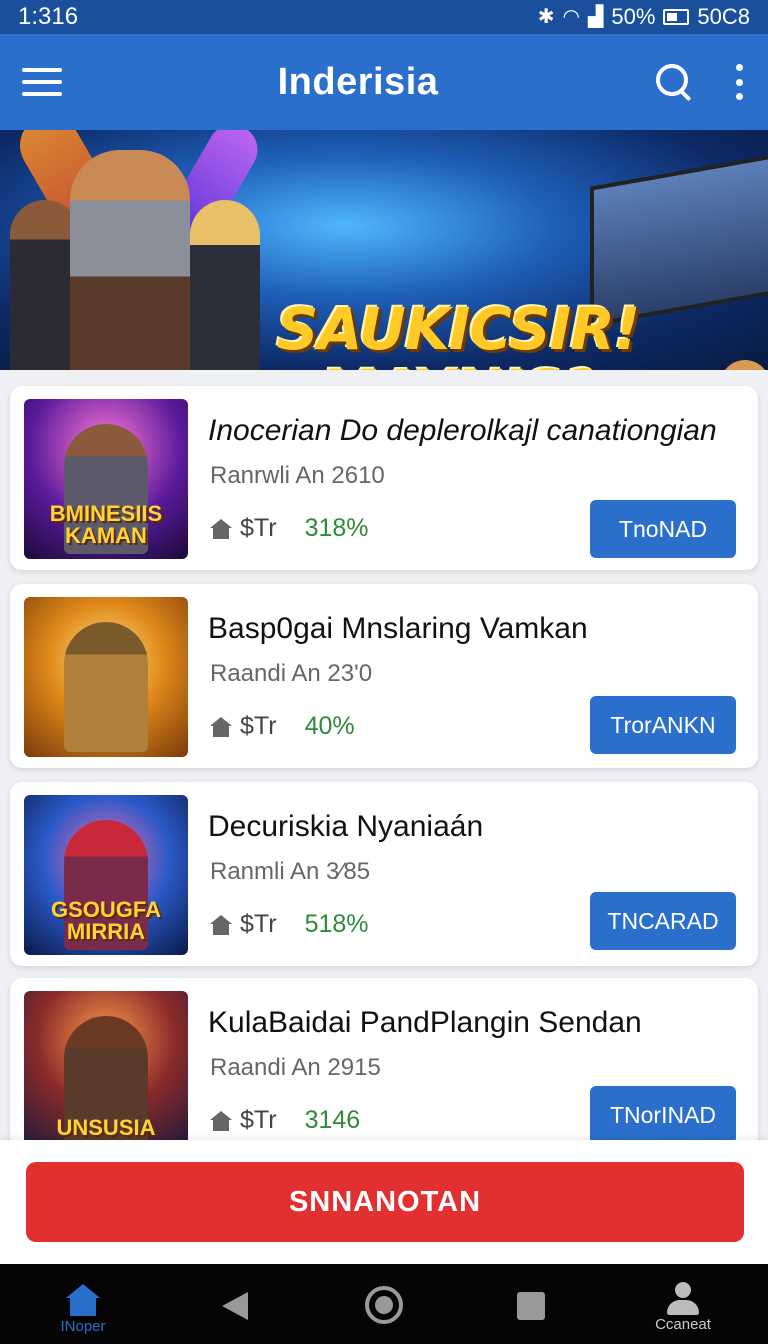 This screenshot has width=768, height=1344. I want to click on system-nav-bar: INoper Ccaneat, so click(384, 1304).